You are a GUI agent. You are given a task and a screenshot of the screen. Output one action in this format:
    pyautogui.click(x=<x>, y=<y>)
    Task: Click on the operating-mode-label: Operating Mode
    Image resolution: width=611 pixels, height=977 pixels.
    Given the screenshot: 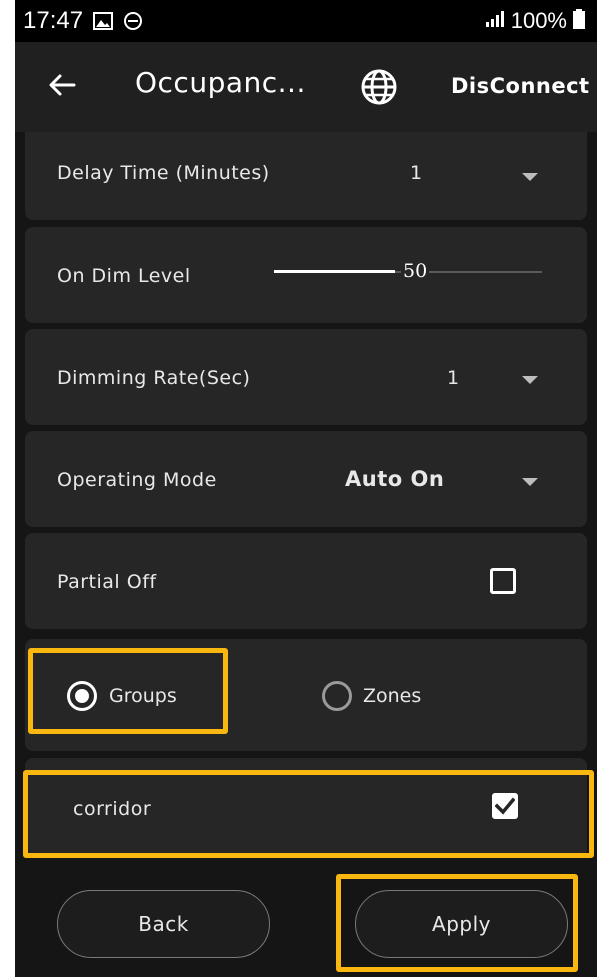 What is the action you would take?
    pyautogui.click(x=137, y=480)
    